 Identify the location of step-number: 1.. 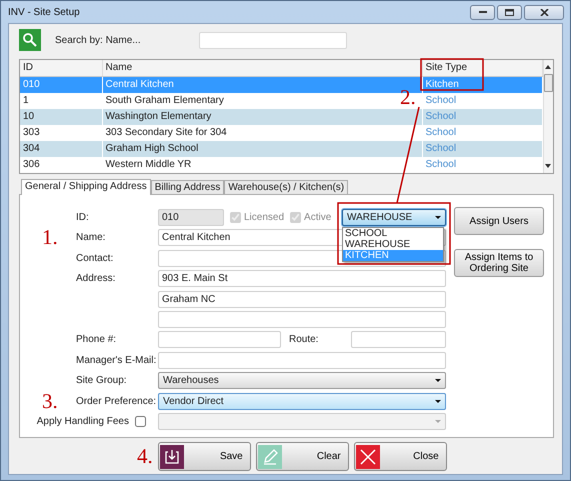
(50, 237).